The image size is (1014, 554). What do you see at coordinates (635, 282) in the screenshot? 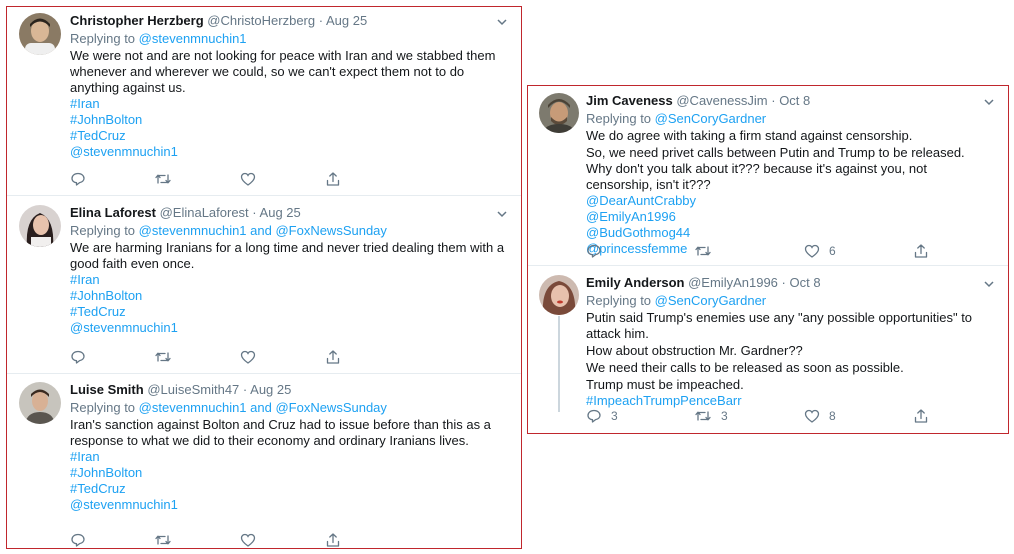
I see `author-name: Emily Anderson` at bounding box center [635, 282].